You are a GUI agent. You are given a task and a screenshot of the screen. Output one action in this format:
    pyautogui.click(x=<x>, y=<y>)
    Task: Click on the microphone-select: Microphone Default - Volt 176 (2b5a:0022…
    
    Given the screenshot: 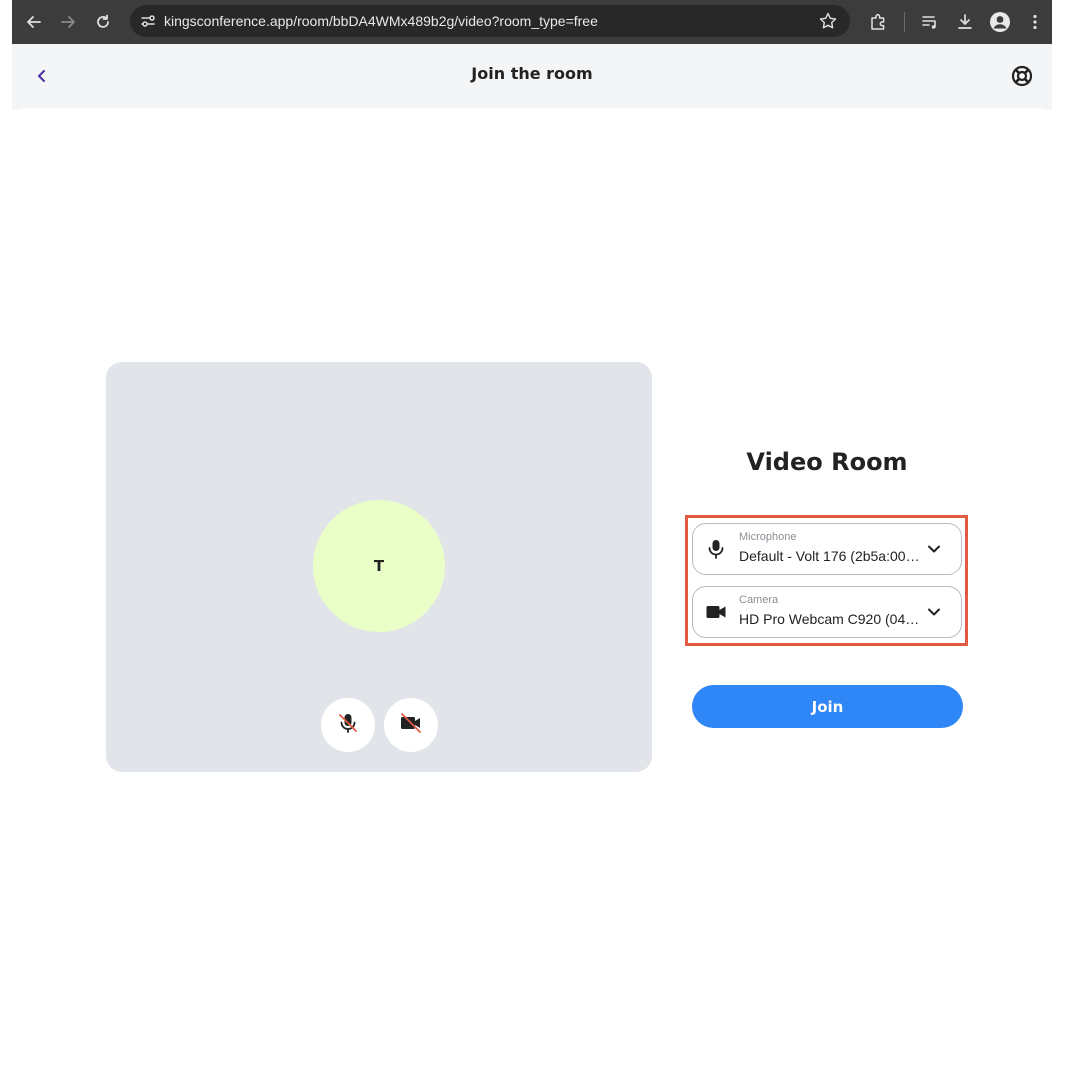 What is the action you would take?
    pyautogui.click(x=827, y=549)
    